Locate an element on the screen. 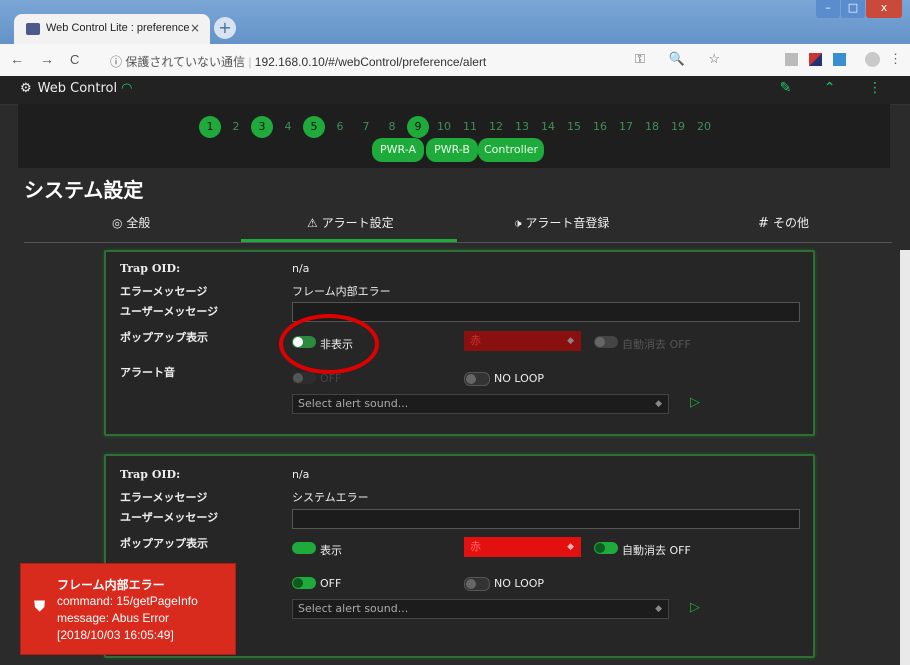  user-message-label: ユーザーメッセージ is located at coordinates (169, 311).